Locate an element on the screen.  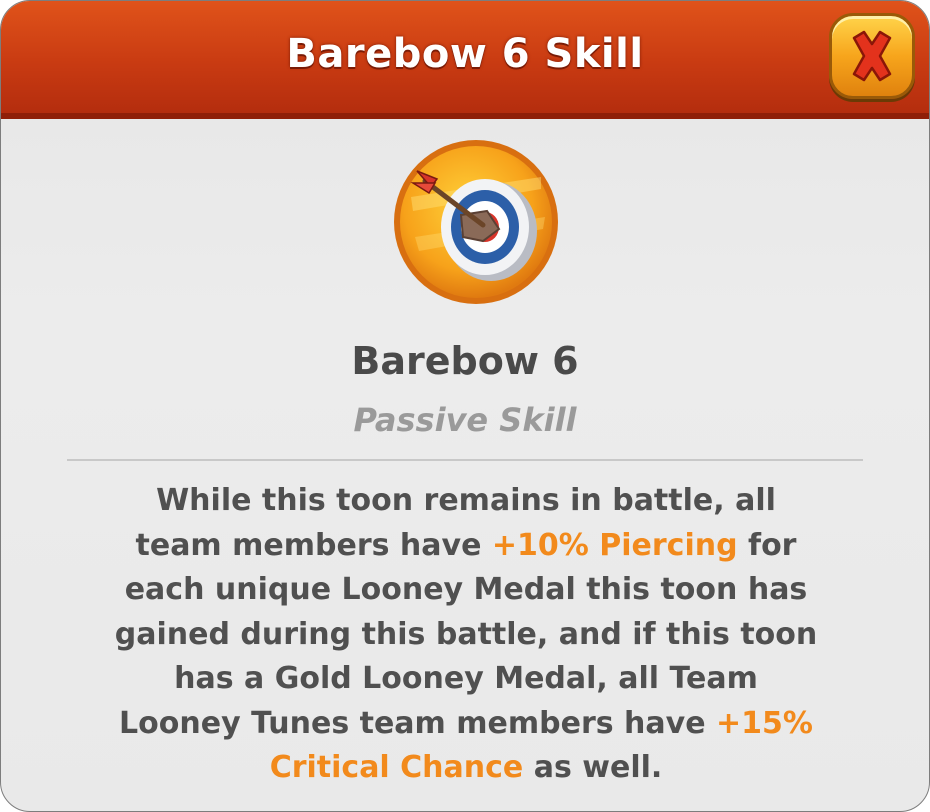
close-x-icon is located at coordinates (872, 56).